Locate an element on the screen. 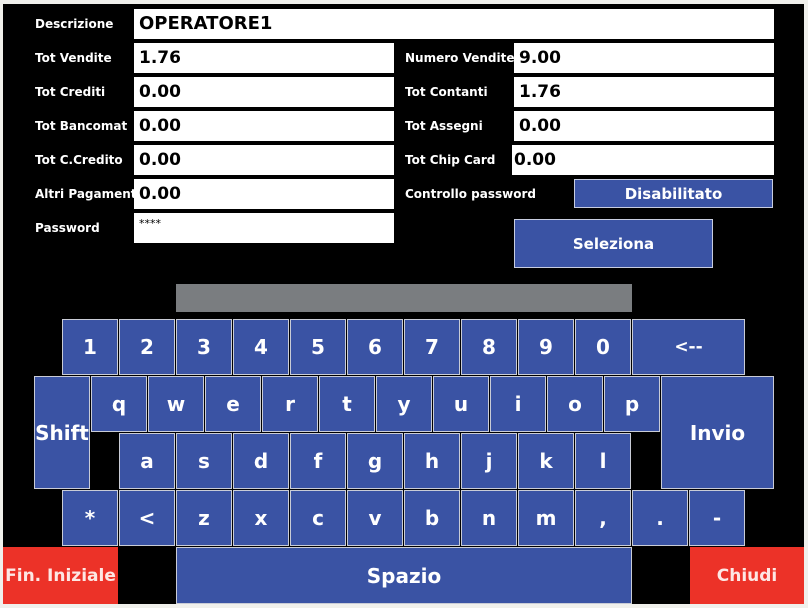  password-field: **** is located at coordinates (264, 228).